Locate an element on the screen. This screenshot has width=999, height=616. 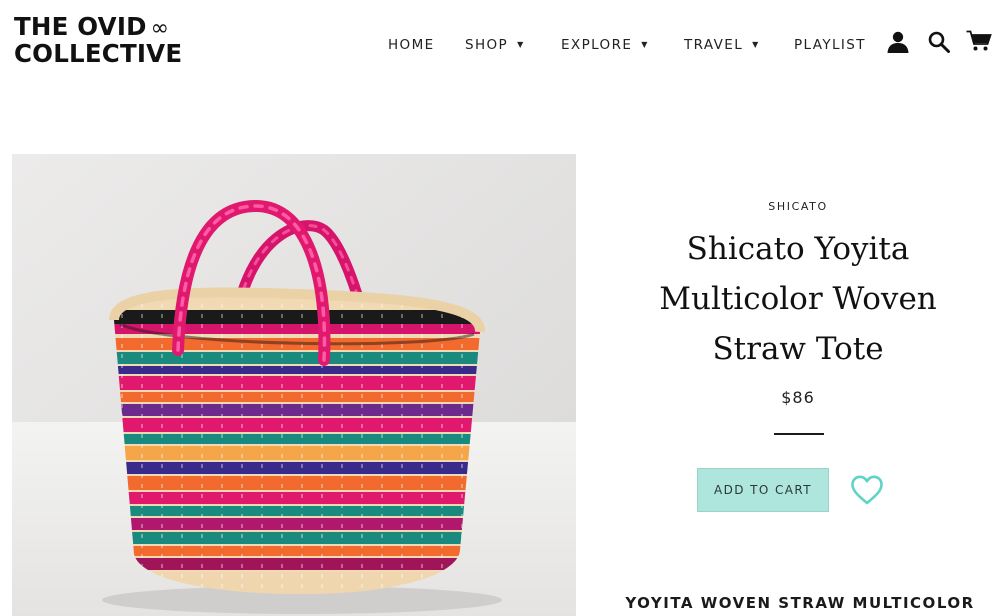
description-heading: YOYITA WOVEN STRAW MULTICOLOR is located at coordinates (800, 603).